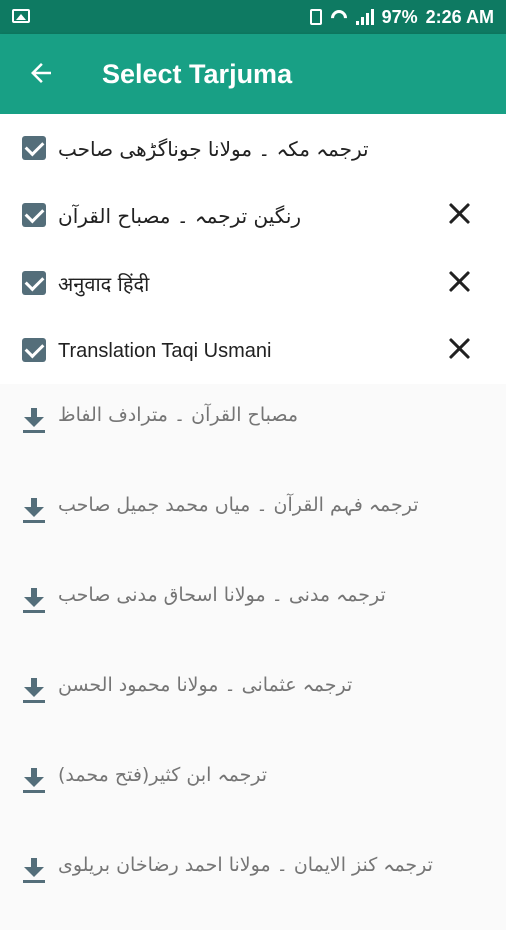 Image resolution: width=506 pixels, height=930 pixels. I want to click on downloadable-translation-item: مصباح القرآن ۔ مترادف الفاظ, so click(253, 435).